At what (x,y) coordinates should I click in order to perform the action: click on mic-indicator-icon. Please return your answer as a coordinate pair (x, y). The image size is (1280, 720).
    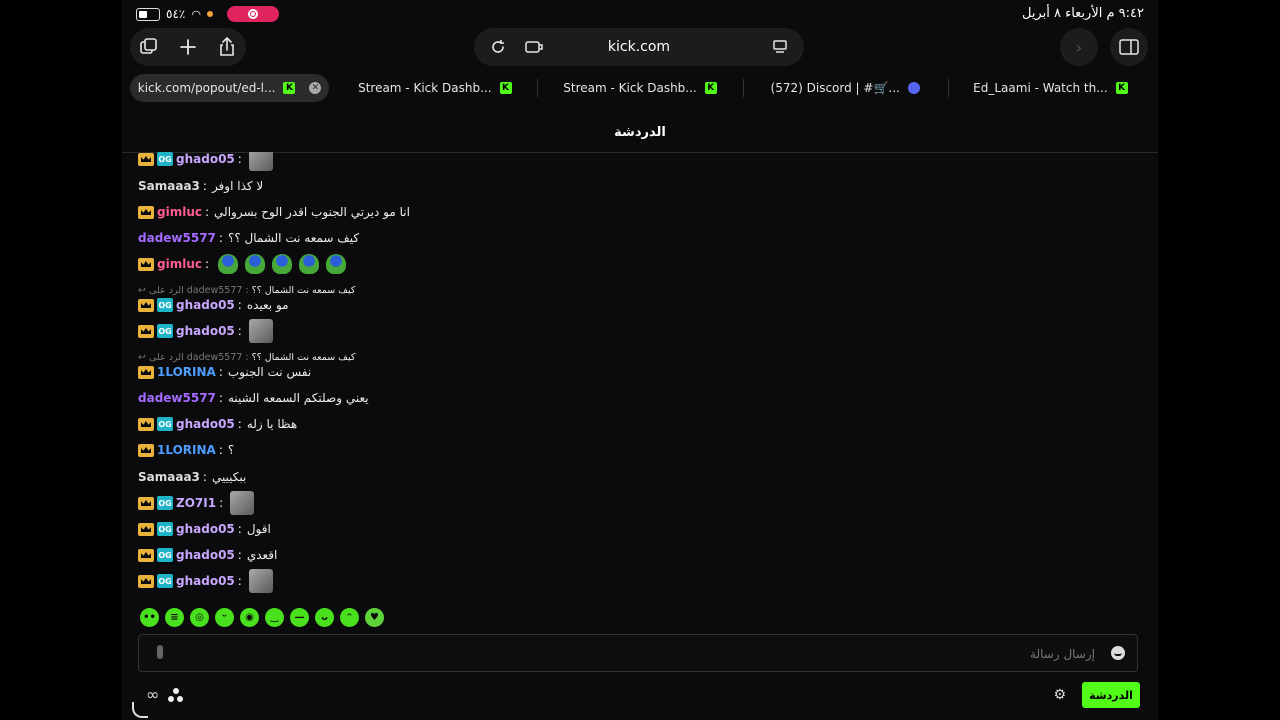
    Looking at the image, I should click on (209, 14).